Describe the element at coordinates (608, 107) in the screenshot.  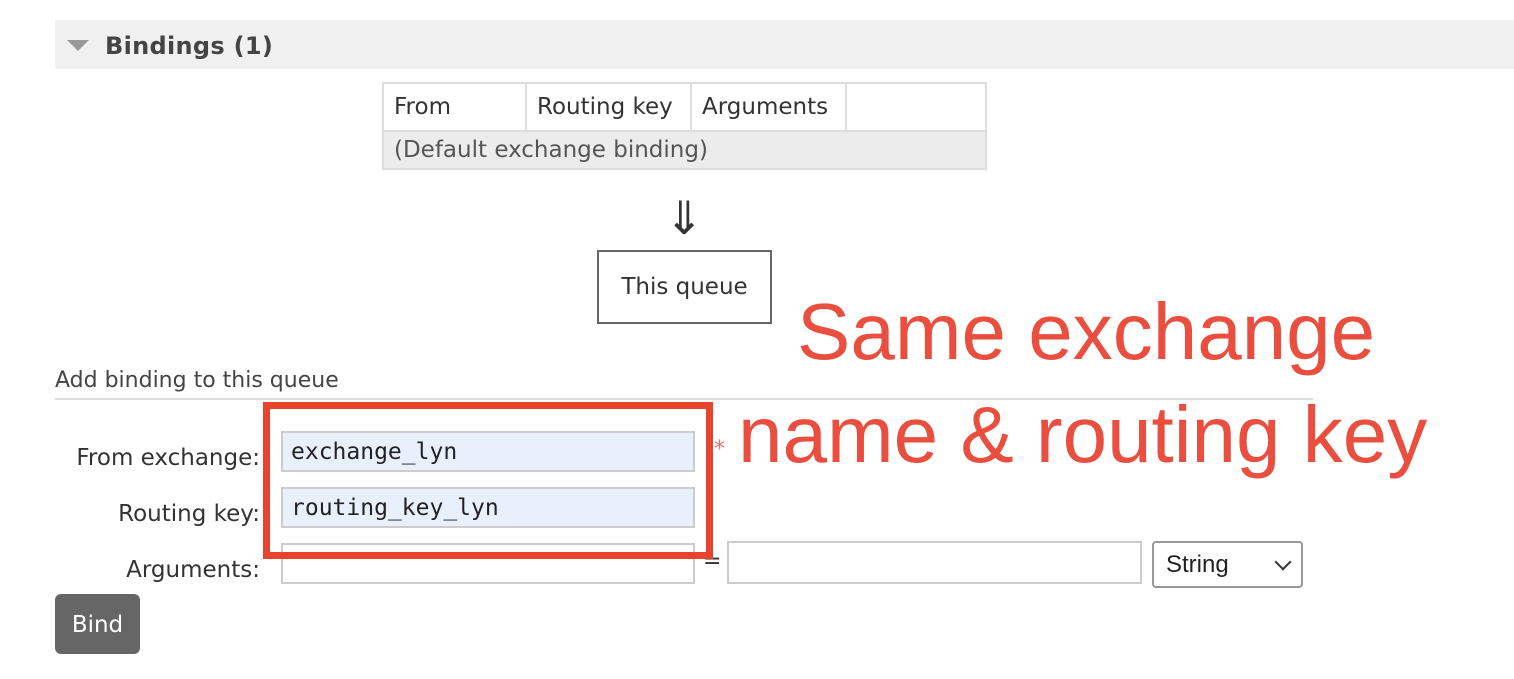
I see `column-header-routing-key: Routing key` at that location.